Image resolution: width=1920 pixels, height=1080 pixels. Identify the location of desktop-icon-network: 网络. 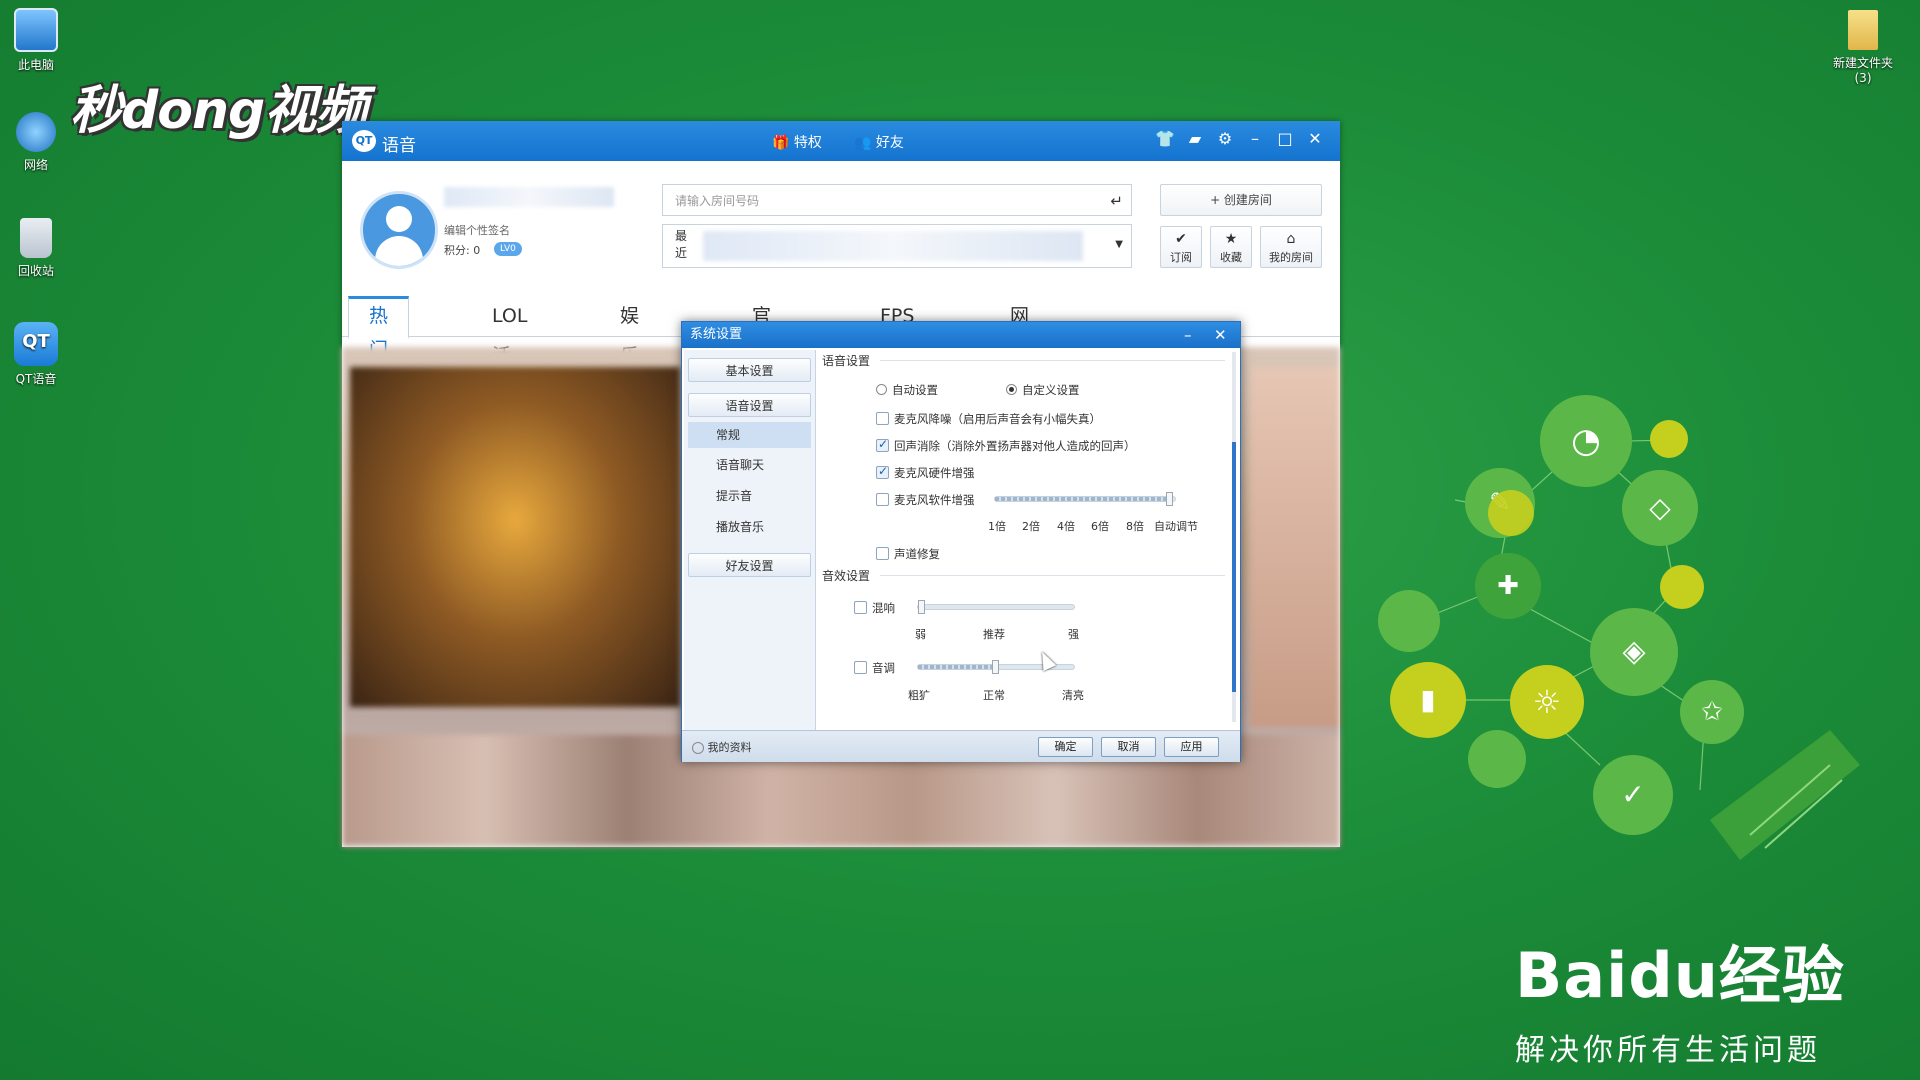
(36, 142).